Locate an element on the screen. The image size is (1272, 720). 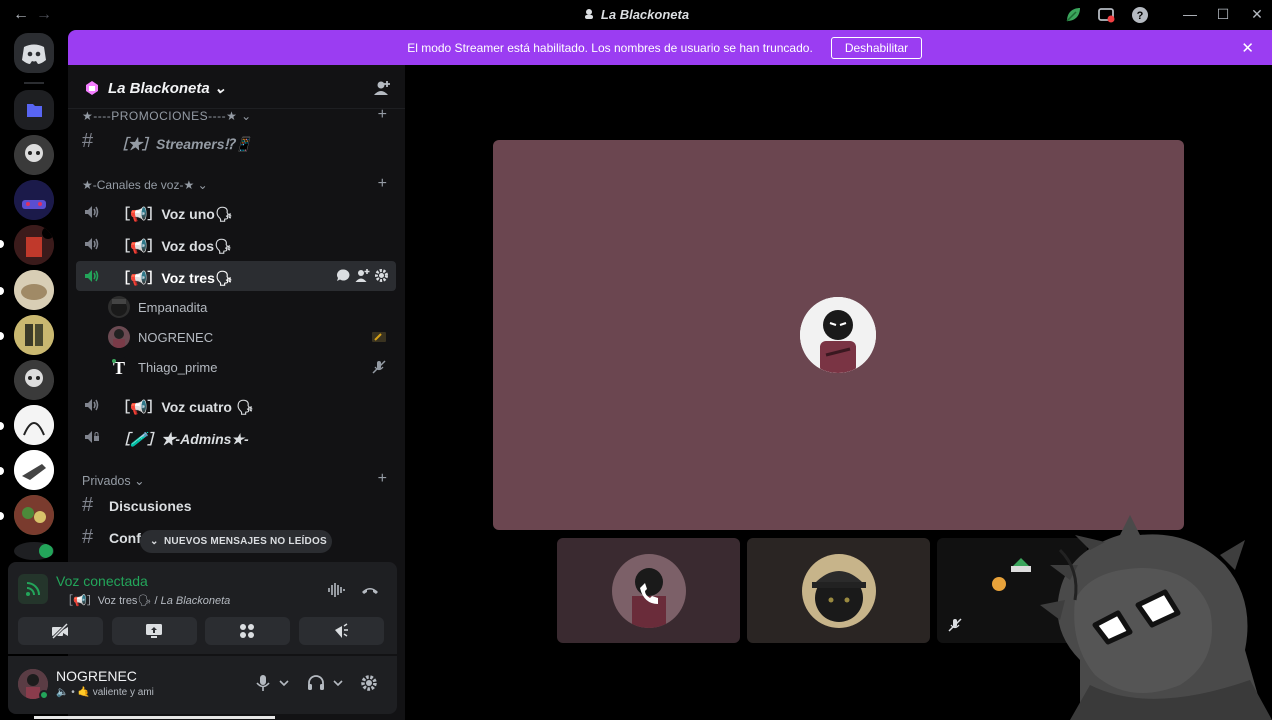
voice-channel-path: ［📢］Voz tres🗣 / La Blackoneta is located at coordinates (146, 600).